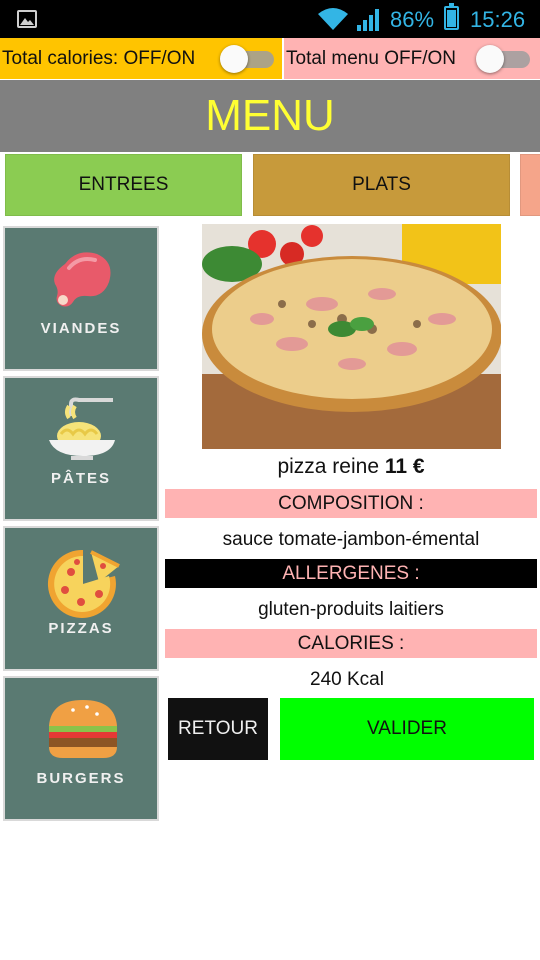 This screenshot has height=960, width=540. I want to click on wifi-icon, so click(333, 19).